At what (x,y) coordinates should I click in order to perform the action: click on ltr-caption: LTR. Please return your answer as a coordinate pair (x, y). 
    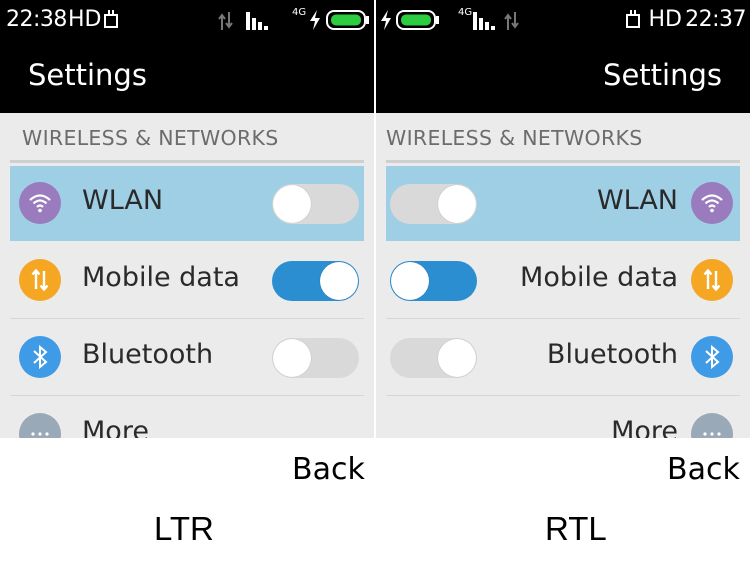
    Looking at the image, I should click on (184, 528).